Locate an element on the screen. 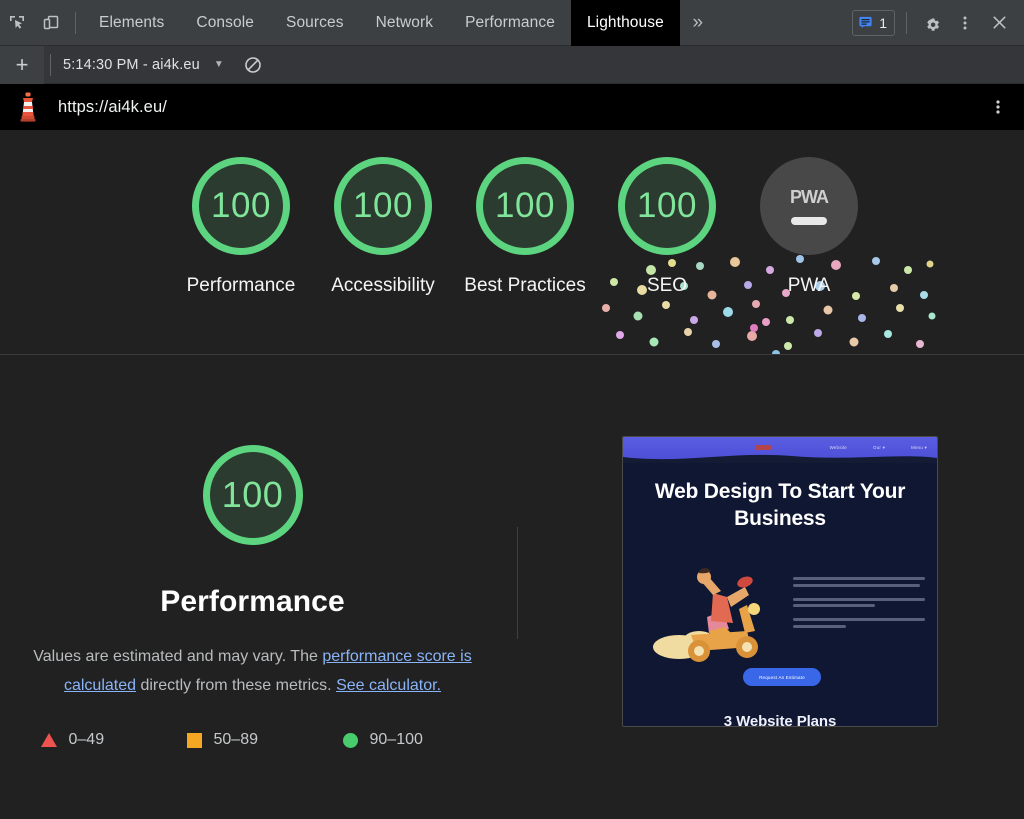 This screenshot has height=819, width=1024. thumbnail-nav-item: Website is located at coordinates (838, 447).